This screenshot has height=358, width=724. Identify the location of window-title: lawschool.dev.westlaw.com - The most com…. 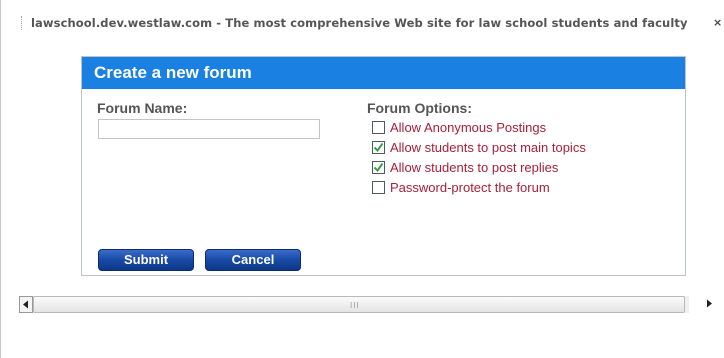
(359, 23).